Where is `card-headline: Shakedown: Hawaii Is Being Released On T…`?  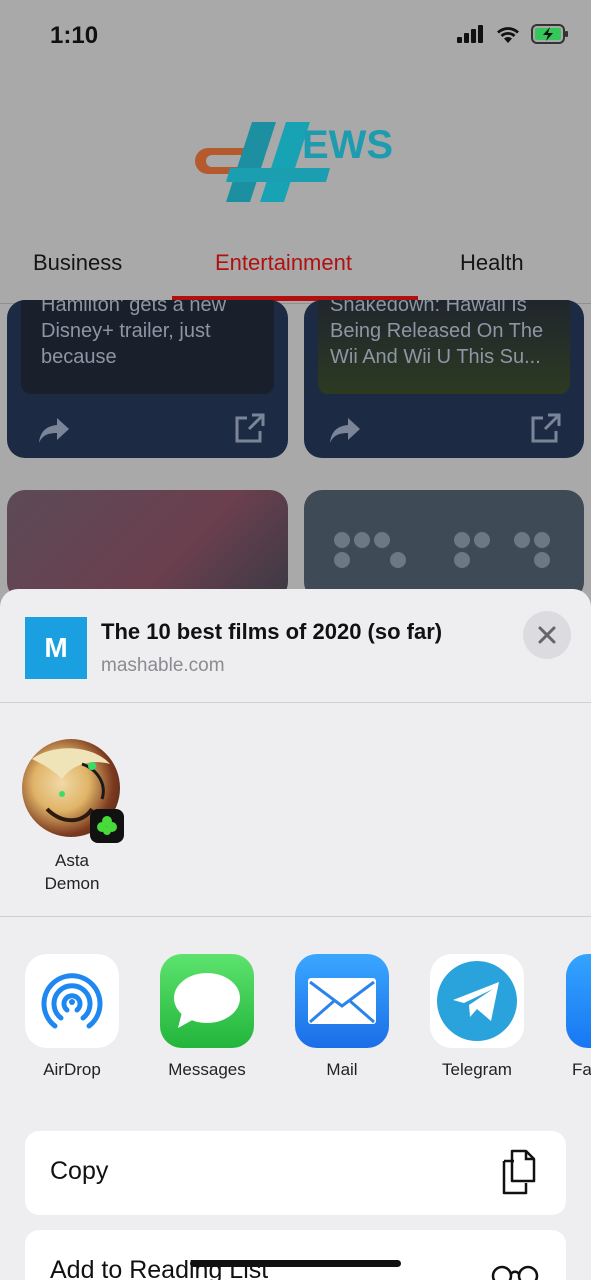 card-headline: Shakedown: Hawaii Is Being Released On T… is located at coordinates (437, 334).